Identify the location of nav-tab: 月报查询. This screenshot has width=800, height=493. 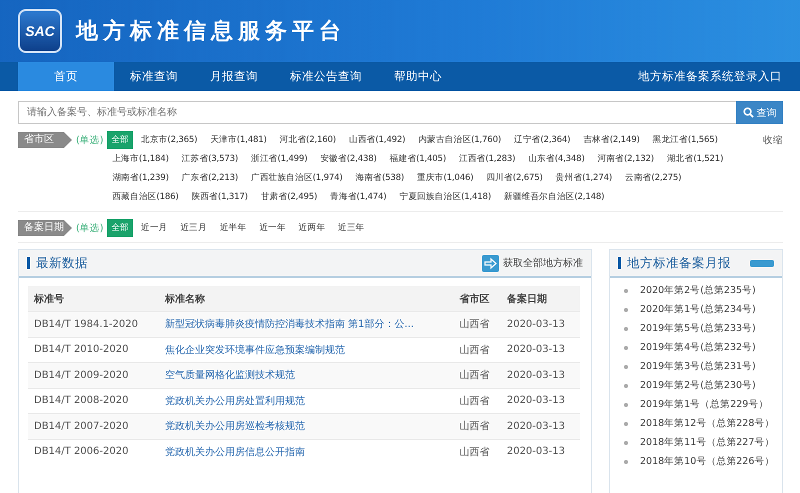
(234, 76).